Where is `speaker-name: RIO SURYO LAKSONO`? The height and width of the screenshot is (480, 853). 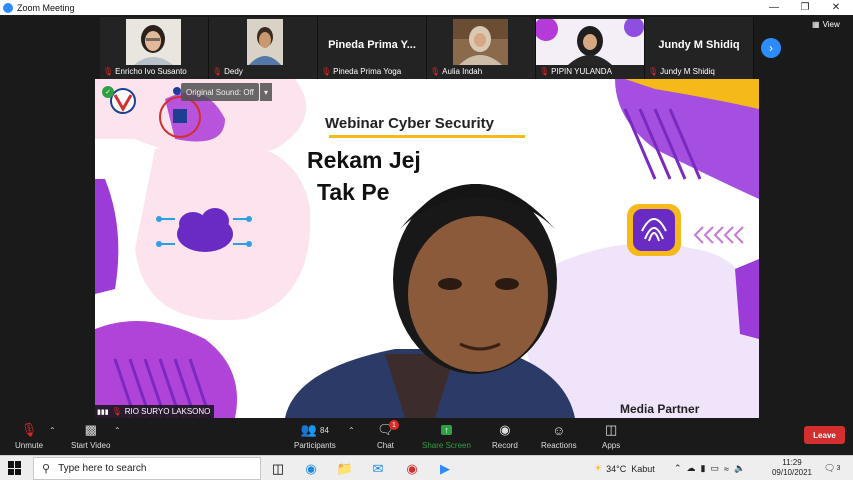
speaker-name: RIO SURYO LAKSONO is located at coordinates (167, 411).